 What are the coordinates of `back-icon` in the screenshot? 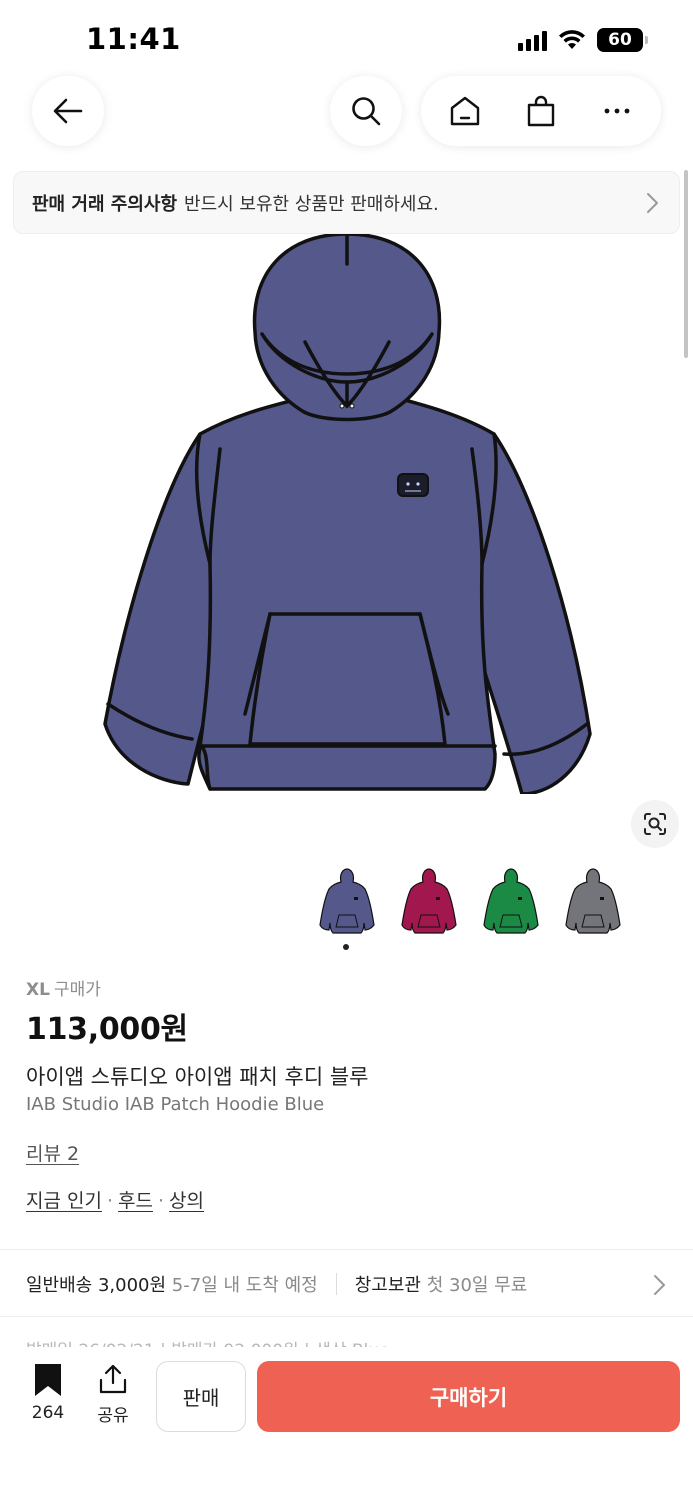 It's located at (68, 111).